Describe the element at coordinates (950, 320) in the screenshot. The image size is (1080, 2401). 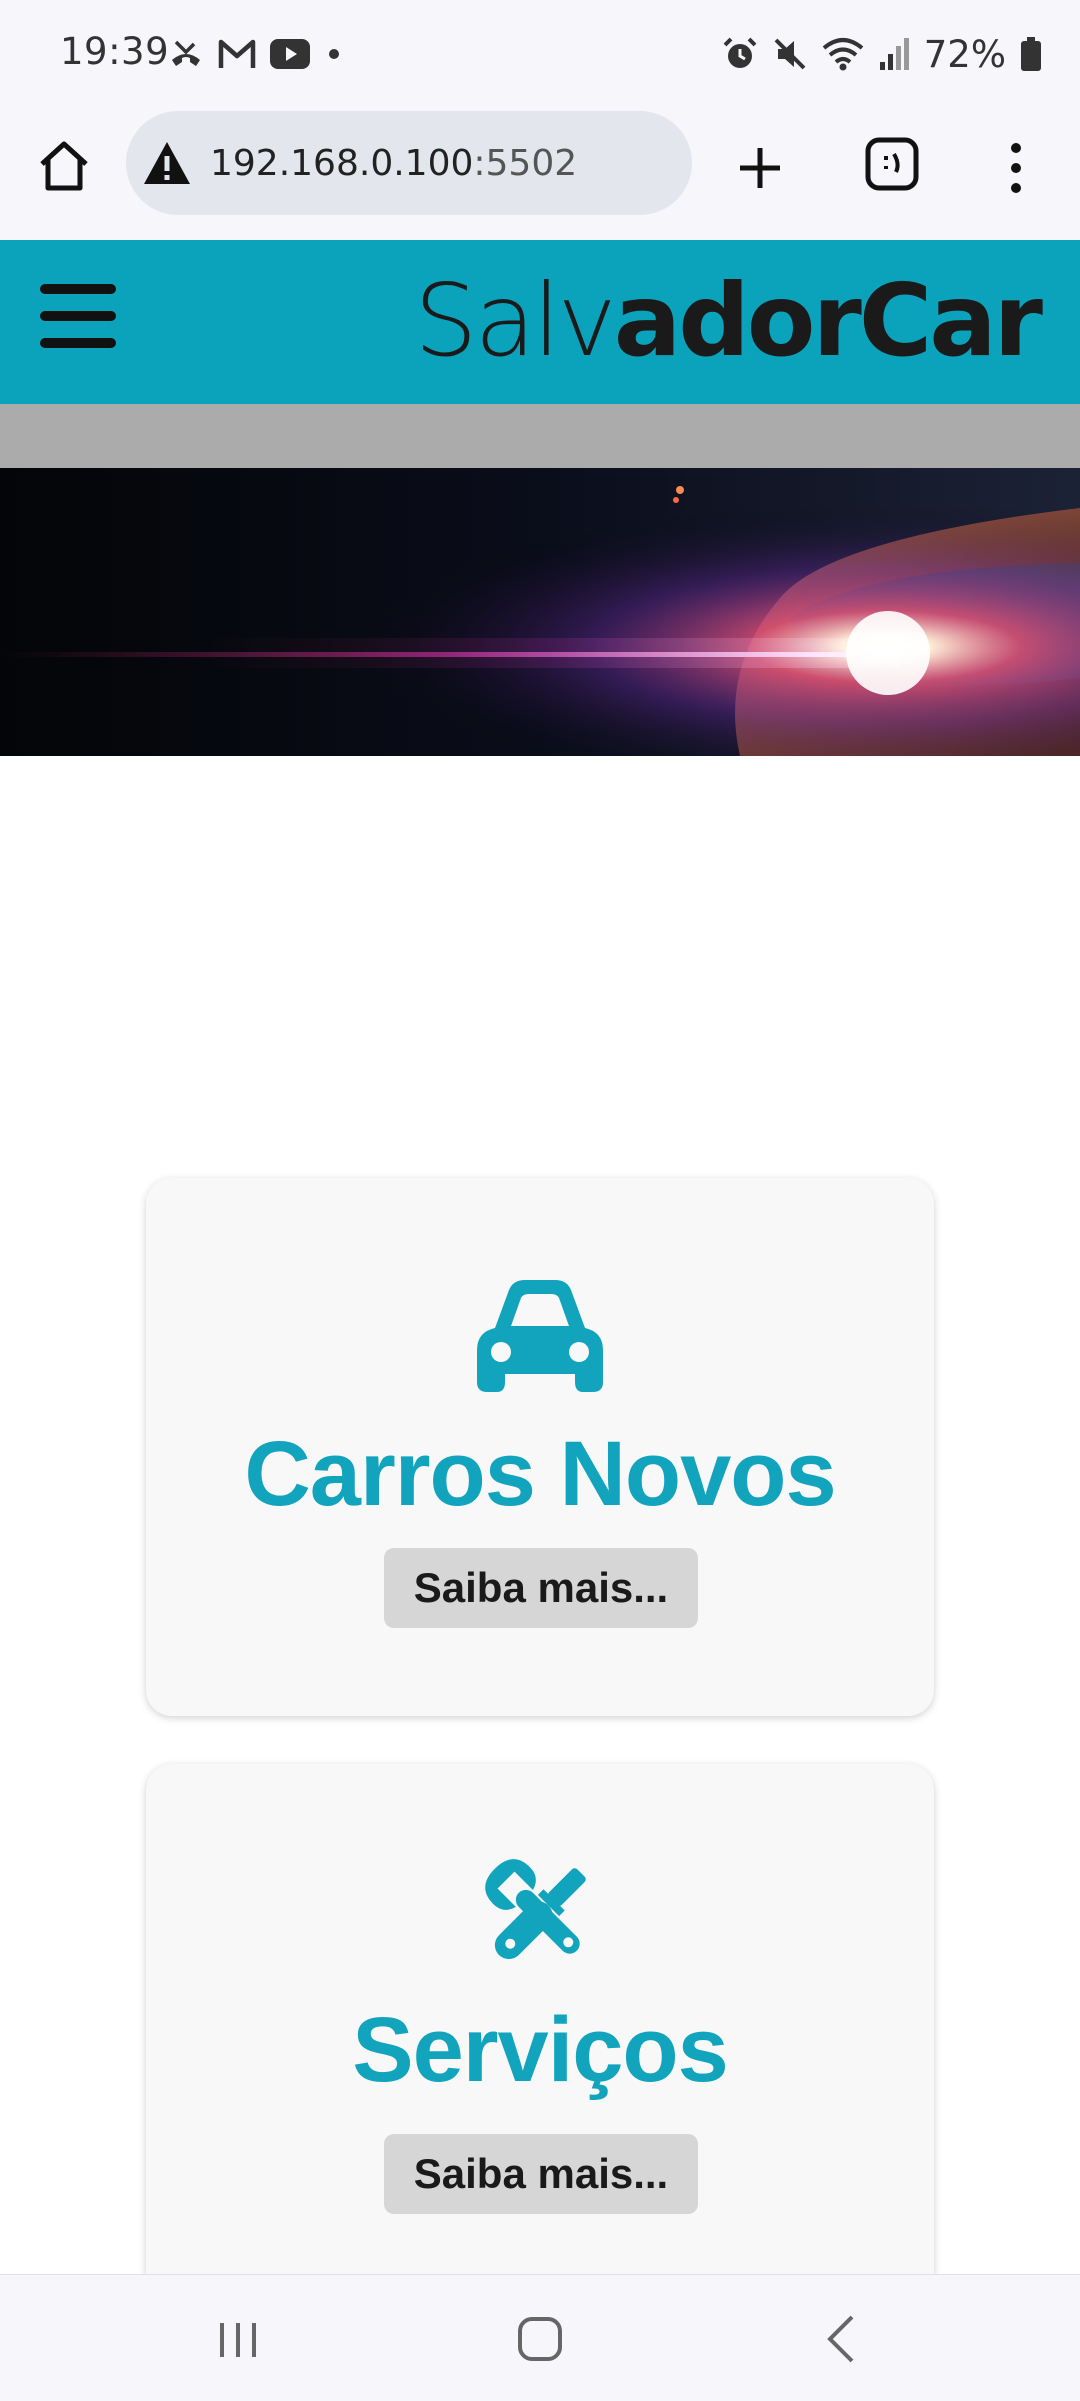
I see `brand-part-3: Car` at that location.